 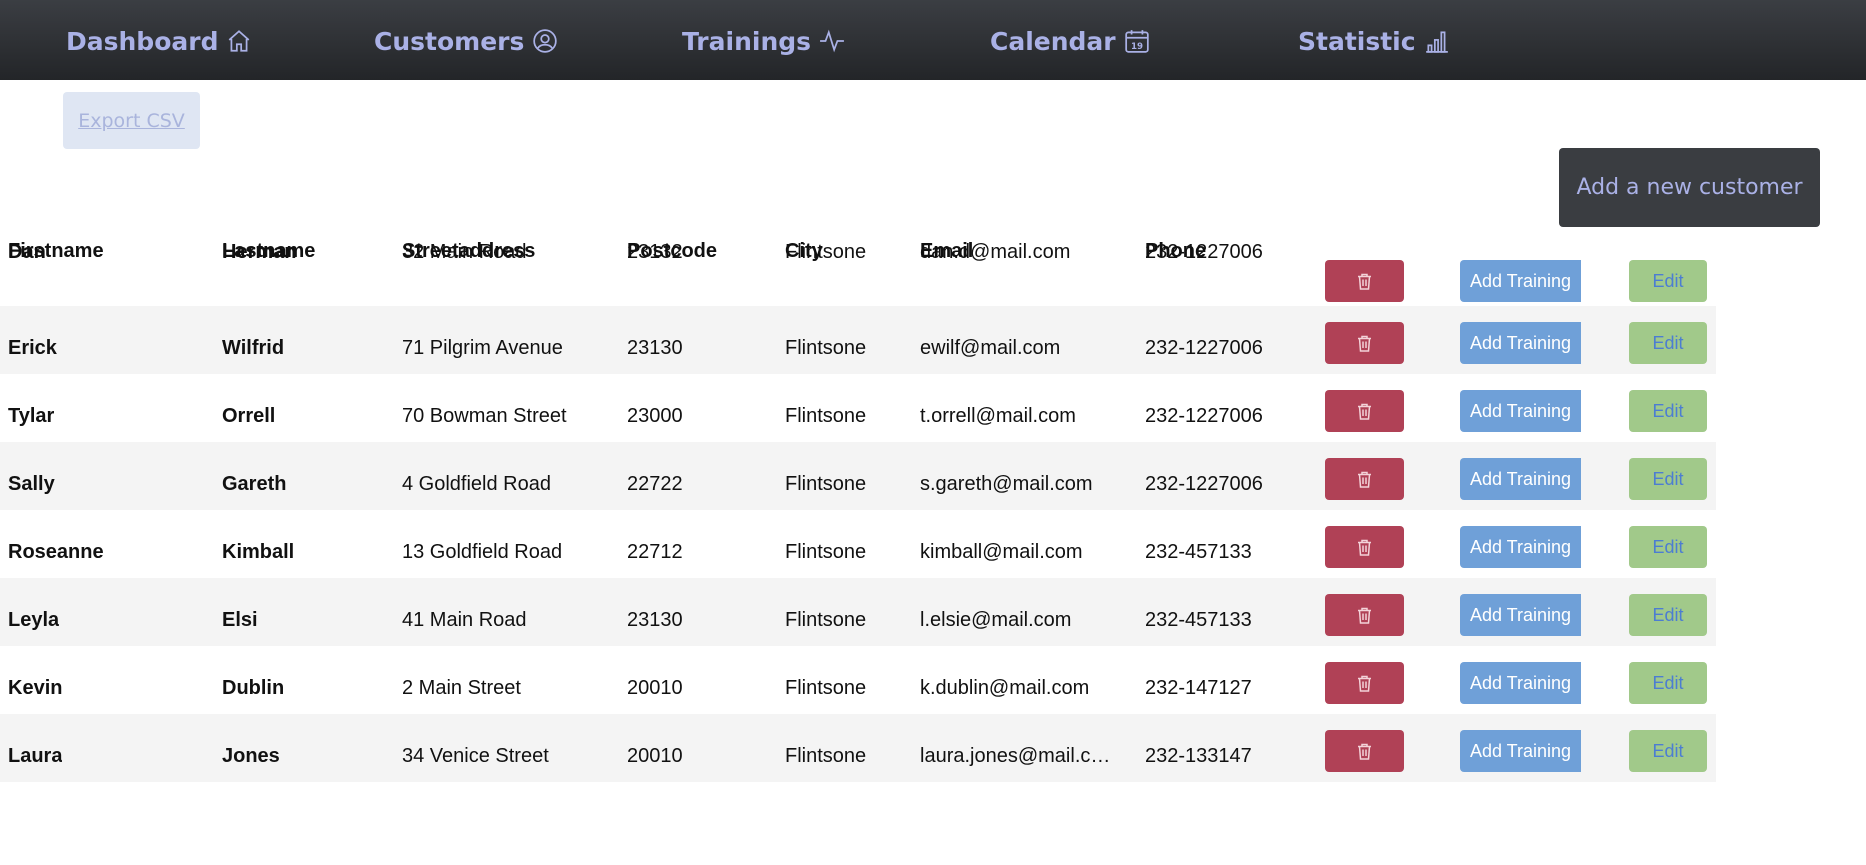 I want to click on cell-lastname: Jones, so click(x=251, y=756).